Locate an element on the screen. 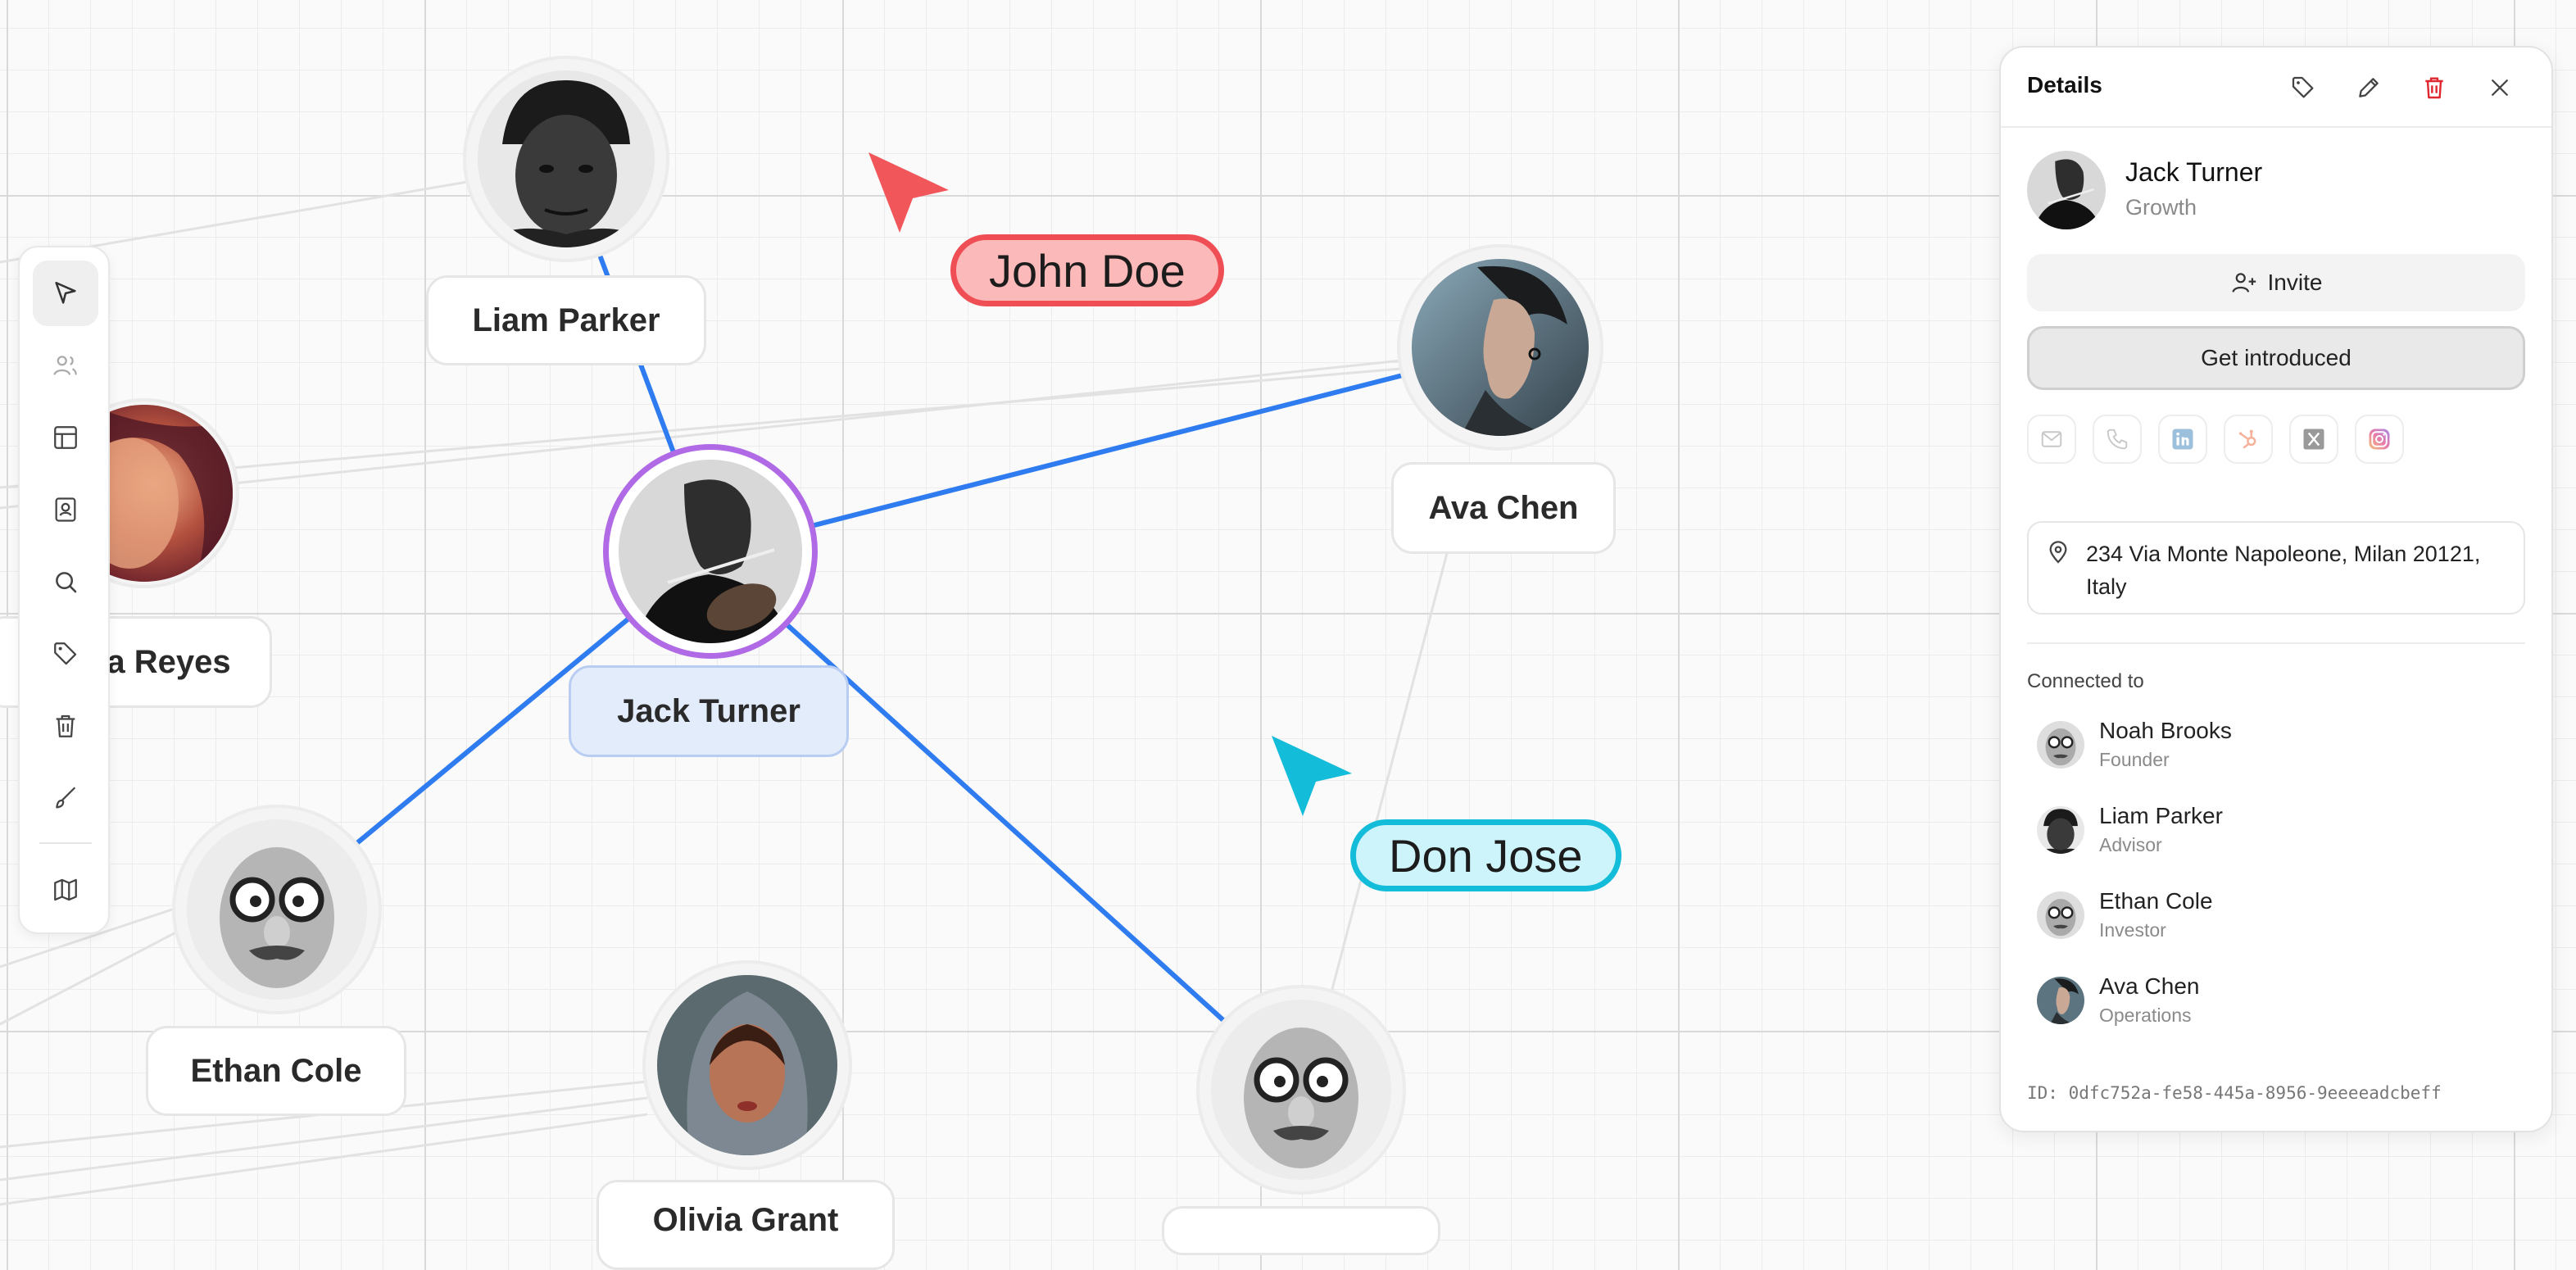  tag-tool is located at coordinates (65, 654).